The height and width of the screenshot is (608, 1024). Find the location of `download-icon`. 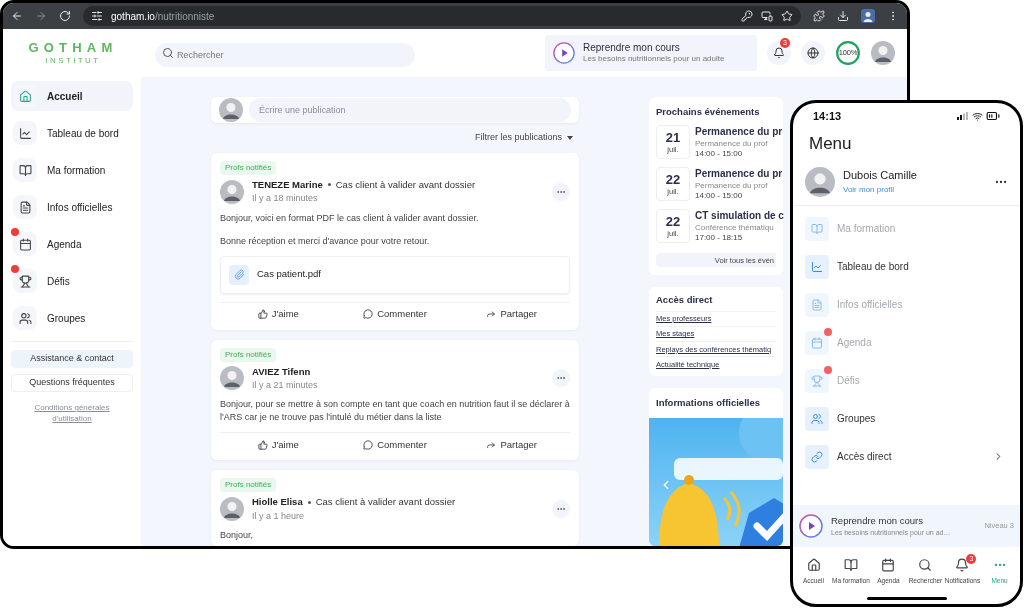

download-icon is located at coordinates (843, 16).